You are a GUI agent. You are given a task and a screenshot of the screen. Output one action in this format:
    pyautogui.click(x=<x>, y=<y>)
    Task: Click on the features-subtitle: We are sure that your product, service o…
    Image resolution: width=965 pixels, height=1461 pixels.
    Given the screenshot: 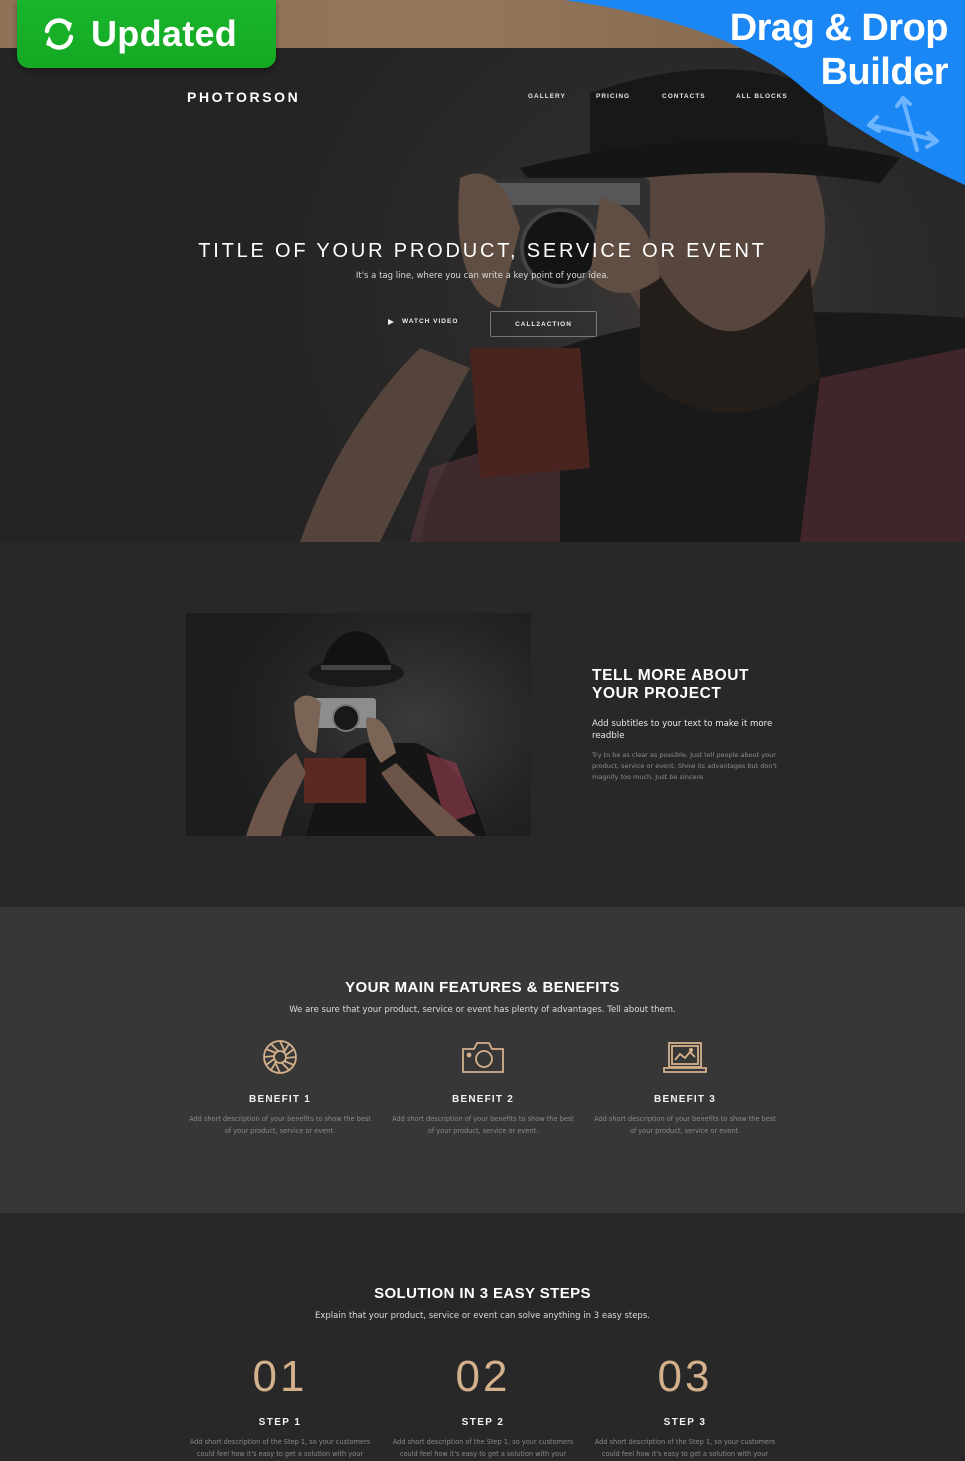 What is the action you would take?
    pyautogui.click(x=482, y=1010)
    